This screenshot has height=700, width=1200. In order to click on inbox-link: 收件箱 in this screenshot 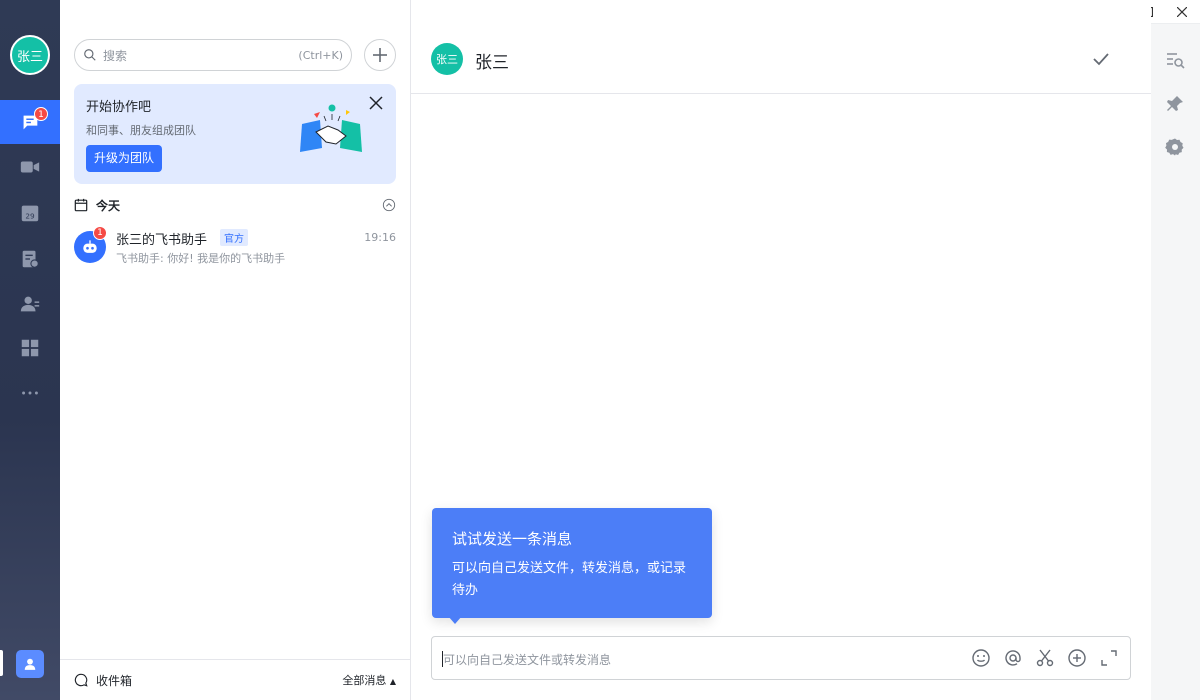, I will do `click(219, 680)`.